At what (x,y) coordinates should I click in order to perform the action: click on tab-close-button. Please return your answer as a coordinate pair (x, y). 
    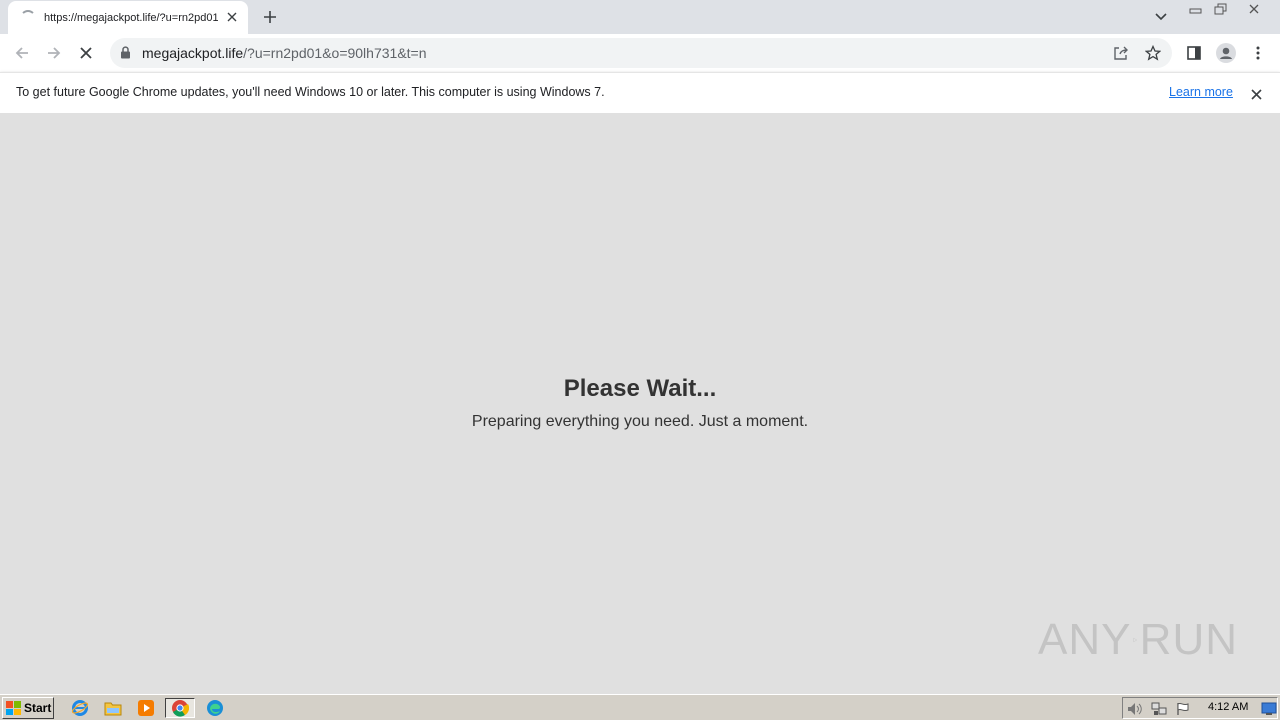
    Looking at the image, I should click on (232, 17).